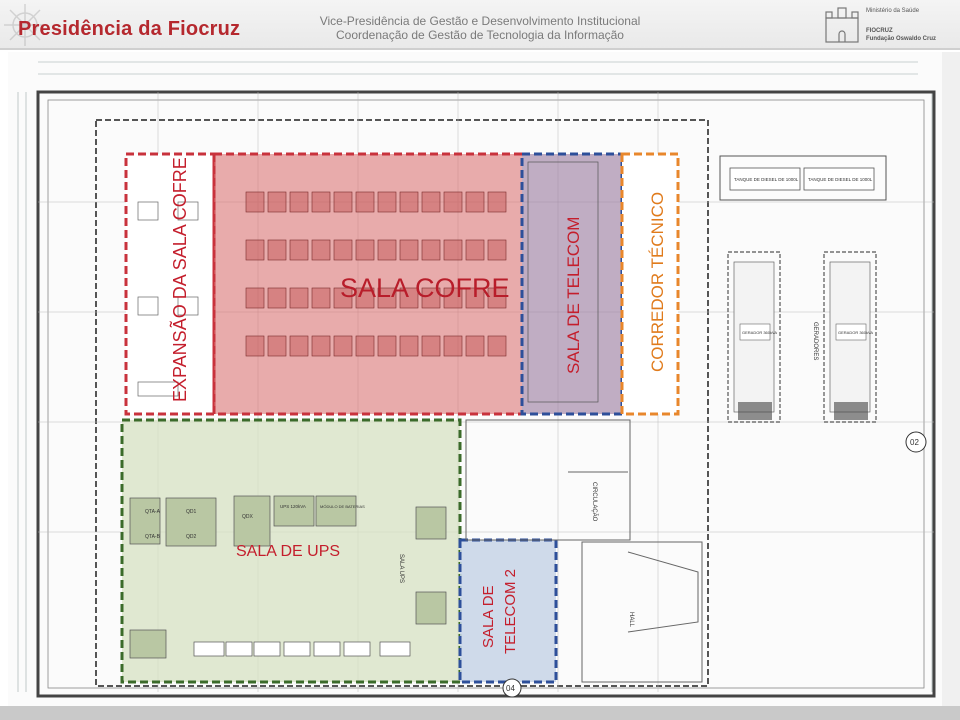 This screenshot has height=720, width=960. Describe the element at coordinates (248, 517) in the screenshot. I see `qdx-label: QDX` at that location.